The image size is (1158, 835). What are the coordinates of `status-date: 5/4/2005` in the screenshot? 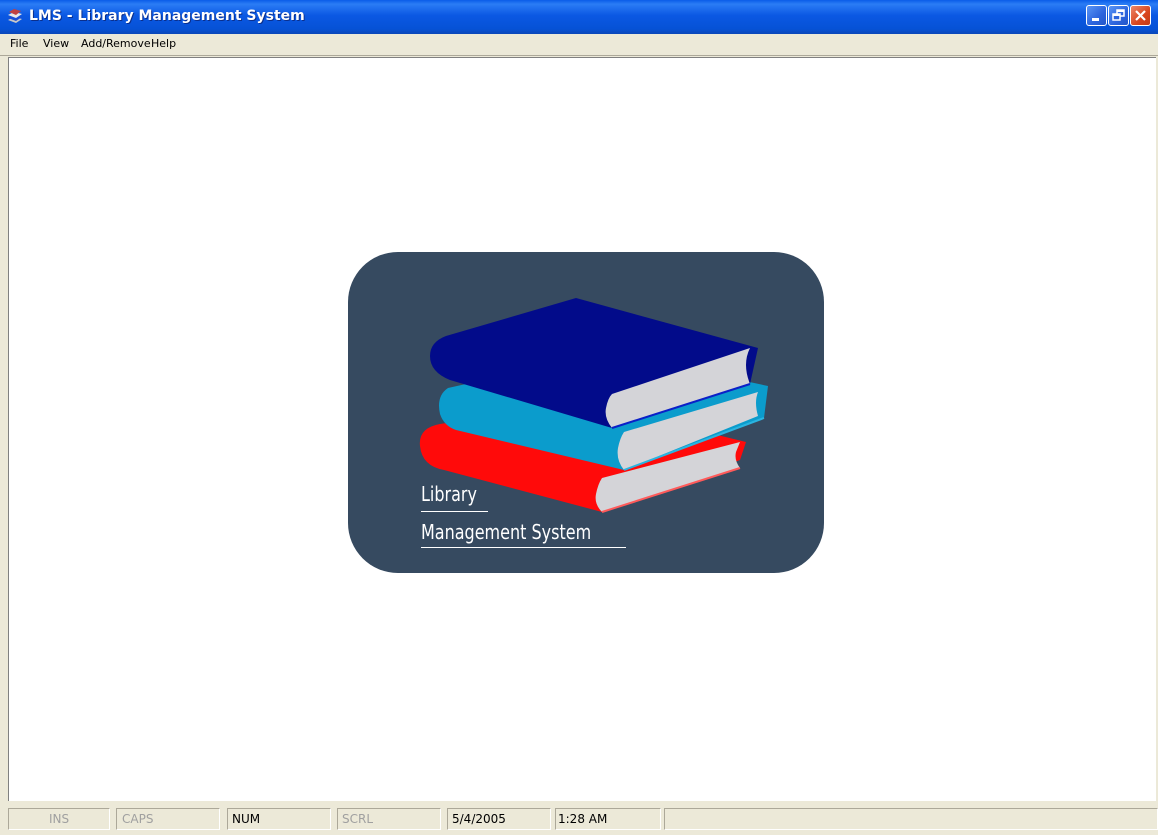 It's located at (499, 819).